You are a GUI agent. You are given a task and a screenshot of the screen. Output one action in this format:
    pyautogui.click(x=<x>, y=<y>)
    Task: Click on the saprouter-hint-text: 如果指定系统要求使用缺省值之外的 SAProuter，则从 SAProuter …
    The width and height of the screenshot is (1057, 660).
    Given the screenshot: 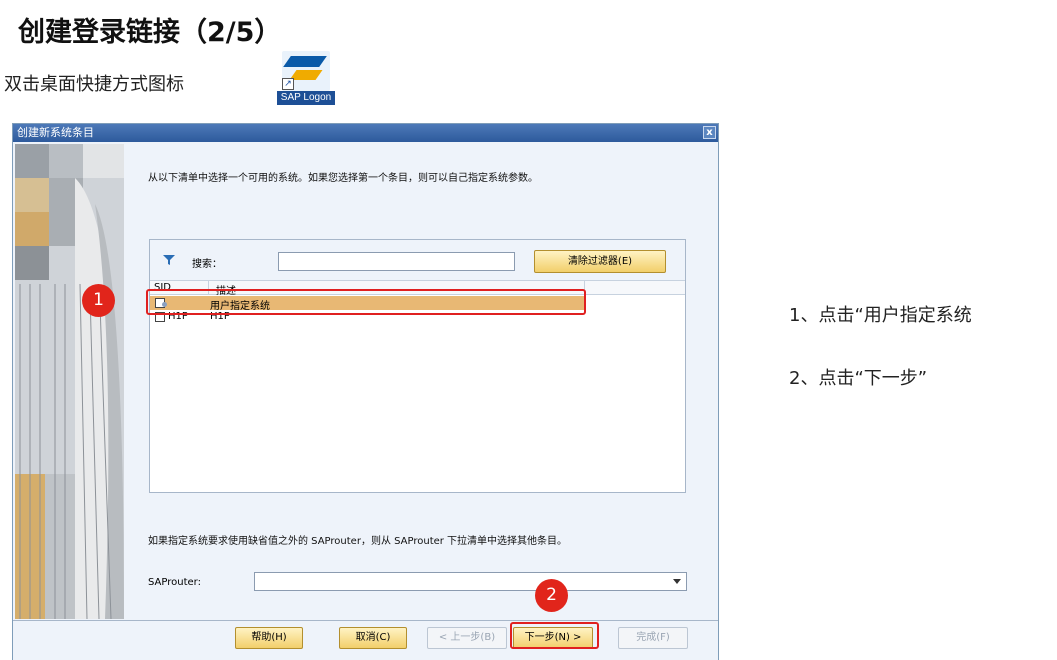 What is the action you would take?
    pyautogui.click(x=358, y=541)
    